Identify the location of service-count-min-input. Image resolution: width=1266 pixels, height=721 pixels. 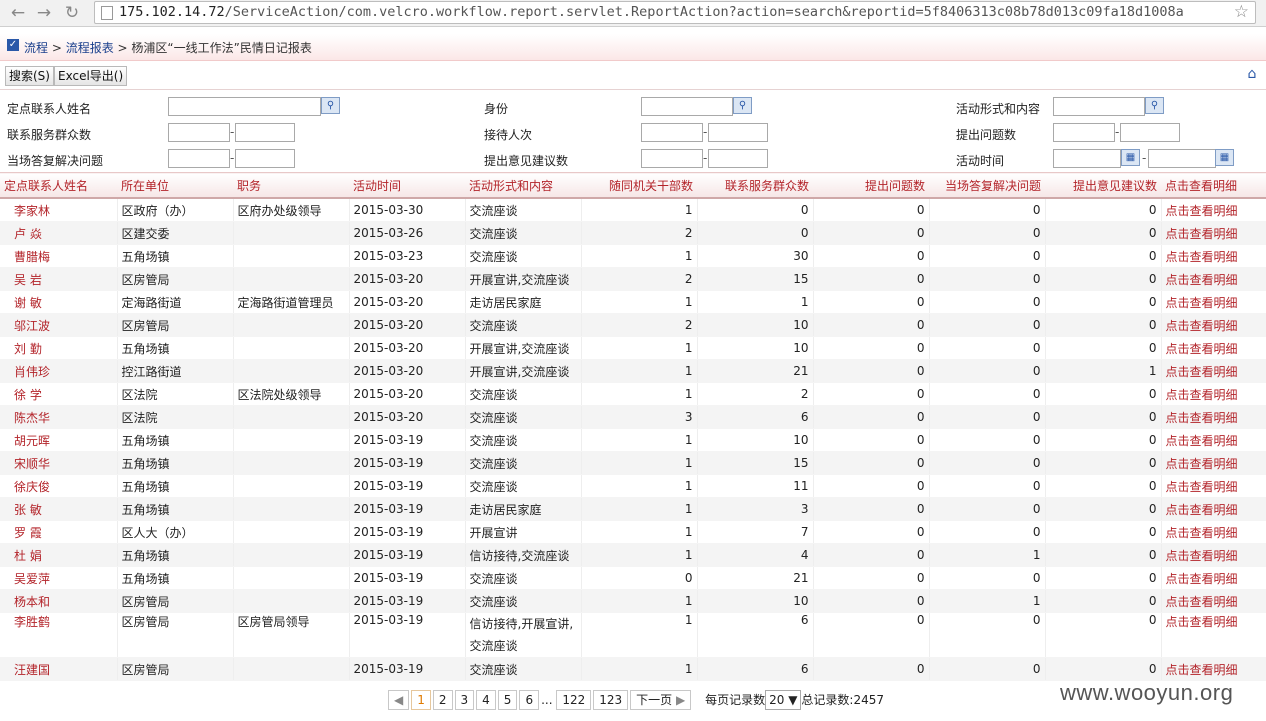
(199, 132).